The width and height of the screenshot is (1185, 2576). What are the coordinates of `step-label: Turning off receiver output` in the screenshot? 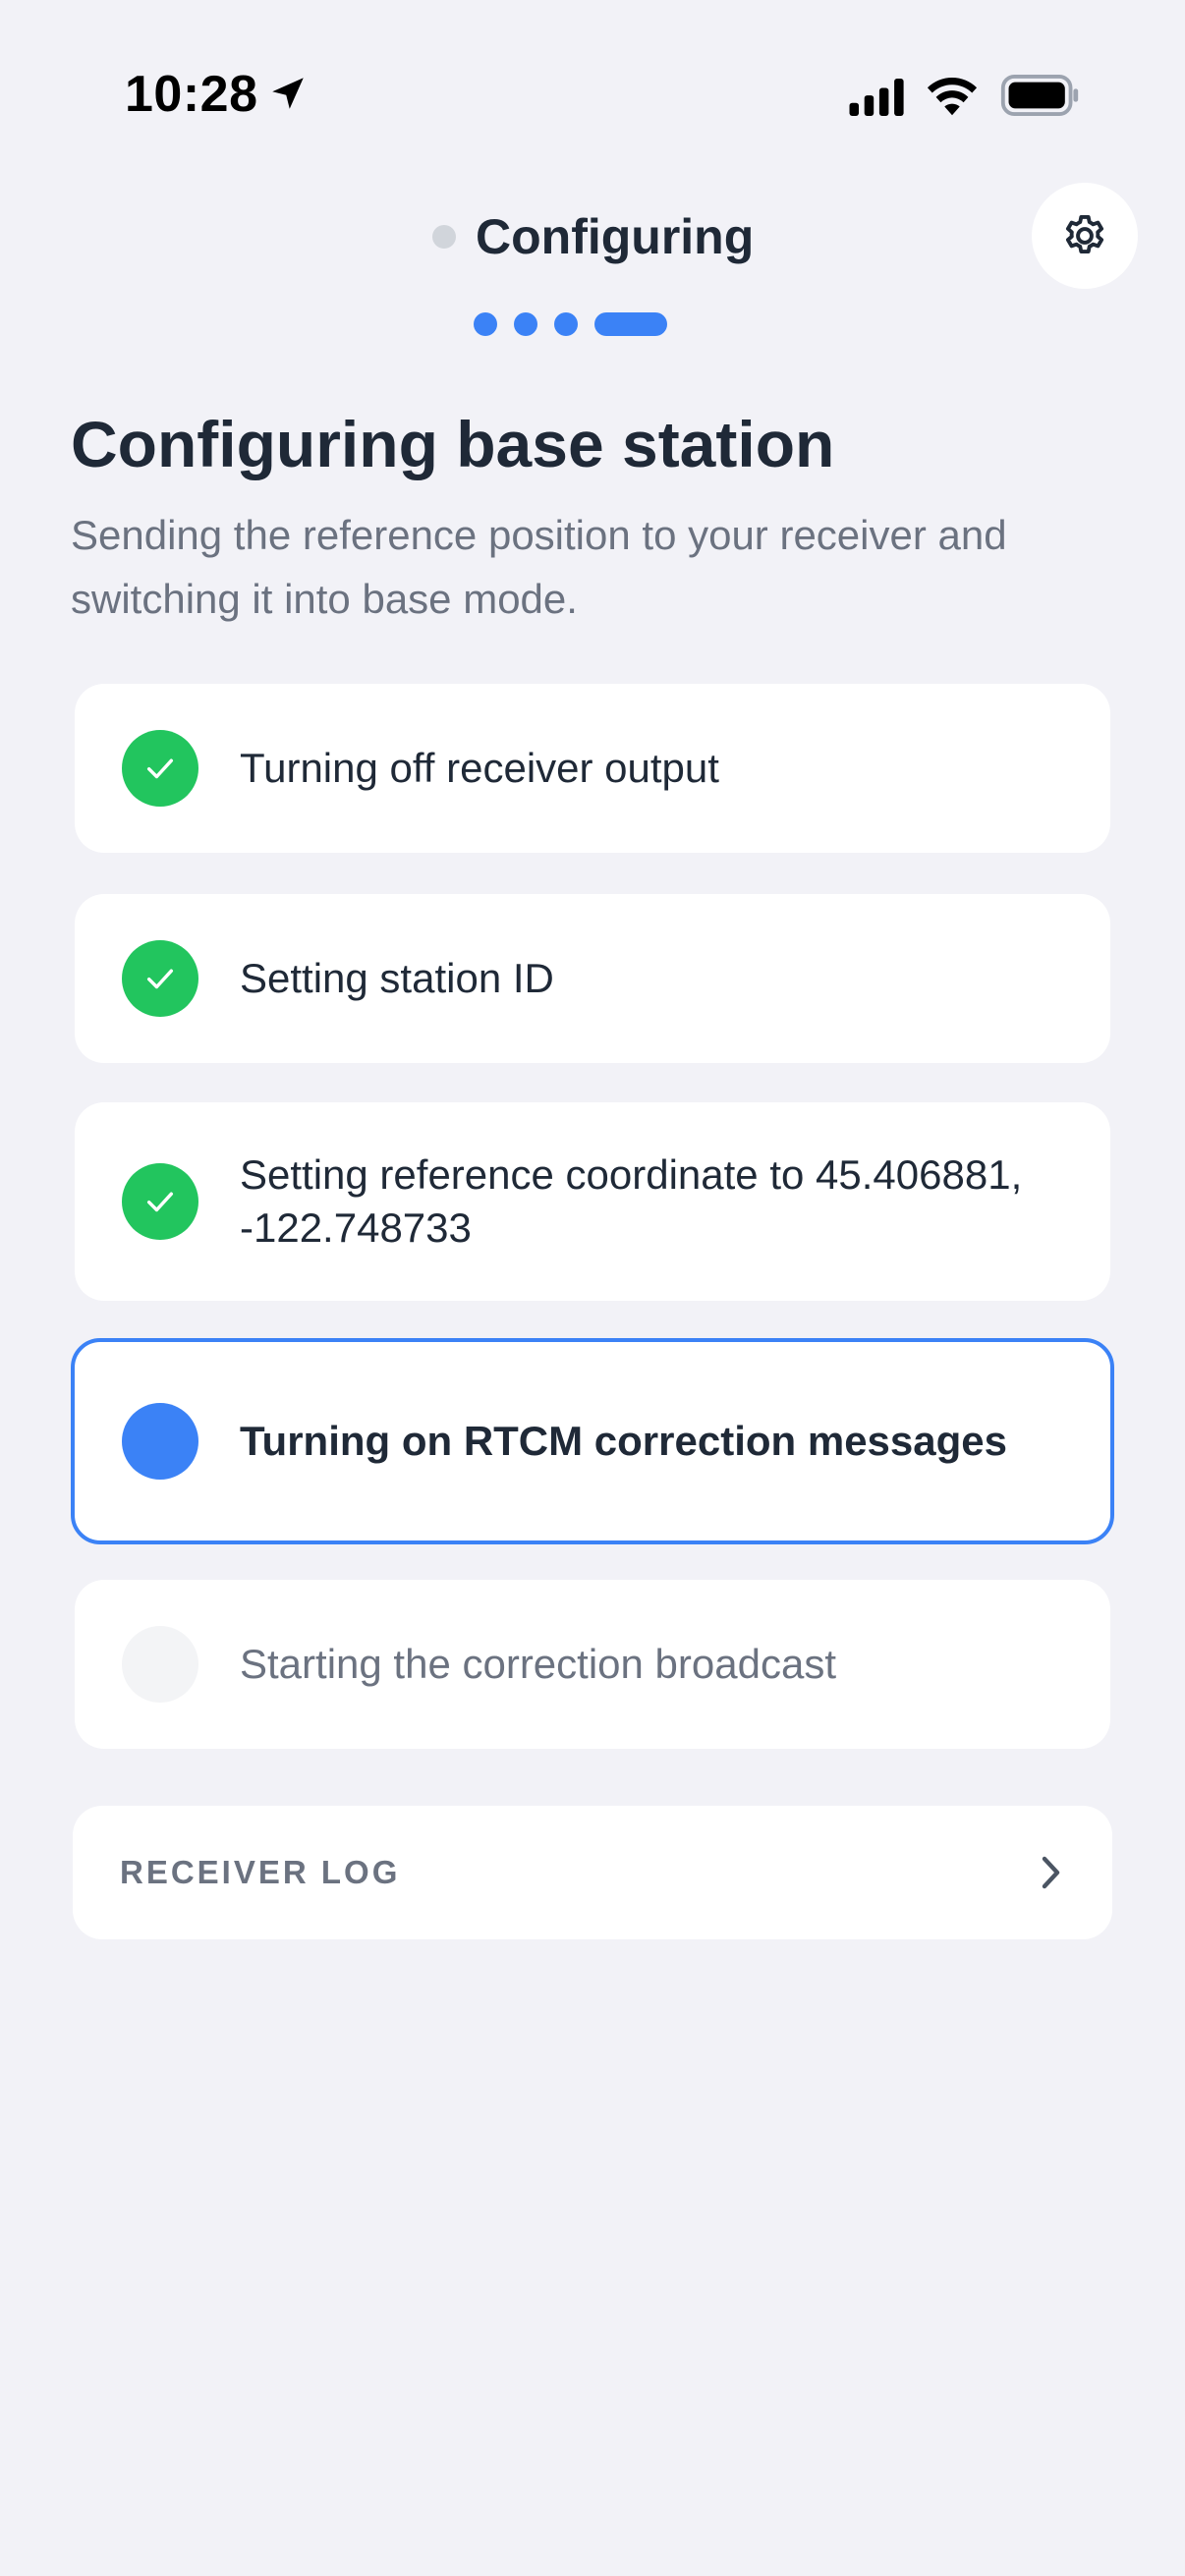 It's located at (480, 768).